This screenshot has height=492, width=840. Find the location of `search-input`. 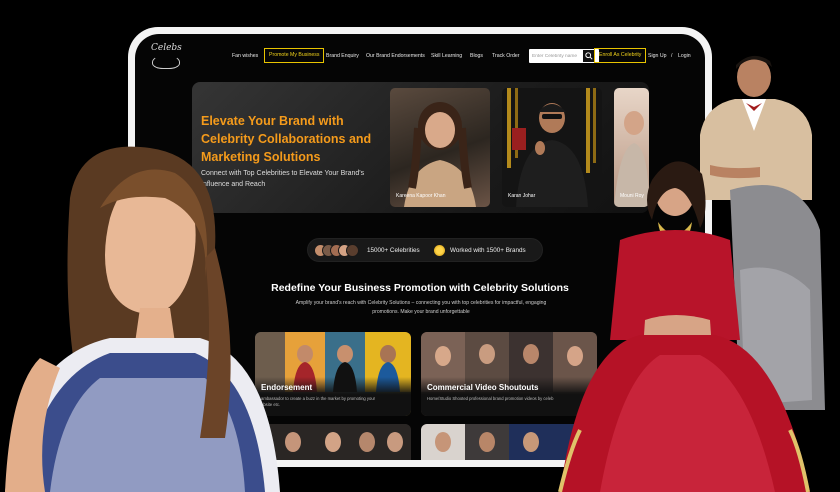

search-input is located at coordinates (556, 56).